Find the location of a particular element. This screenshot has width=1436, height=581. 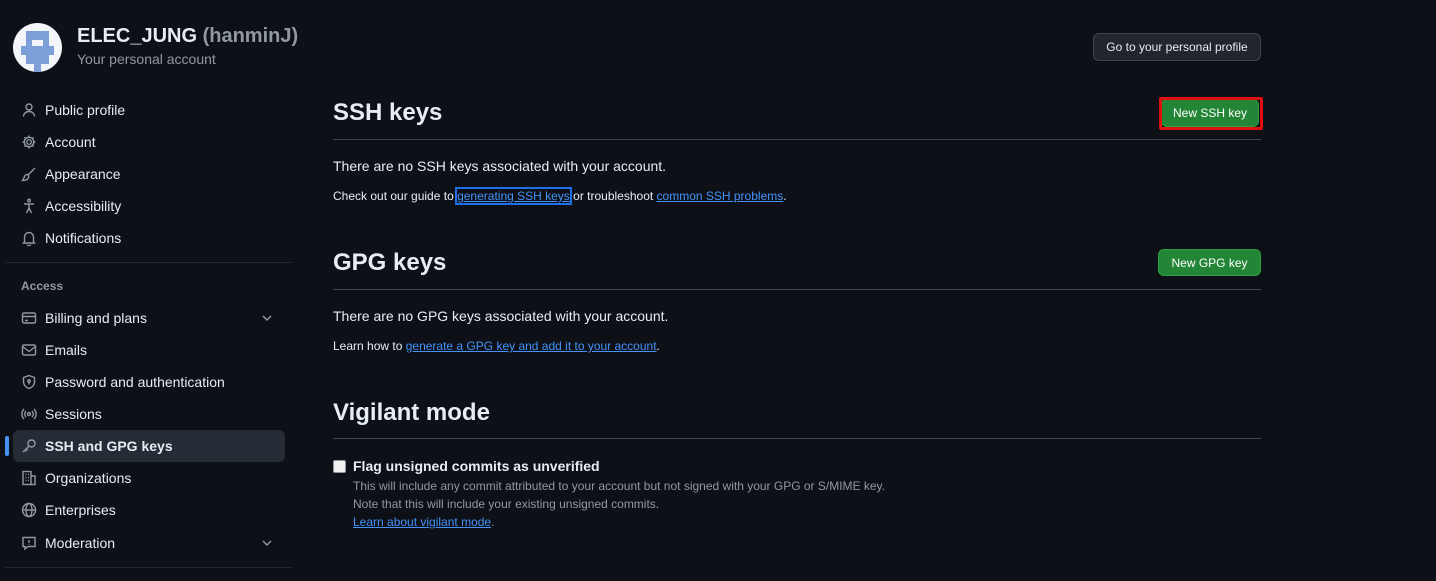

accessibility-icon is located at coordinates (29, 206).